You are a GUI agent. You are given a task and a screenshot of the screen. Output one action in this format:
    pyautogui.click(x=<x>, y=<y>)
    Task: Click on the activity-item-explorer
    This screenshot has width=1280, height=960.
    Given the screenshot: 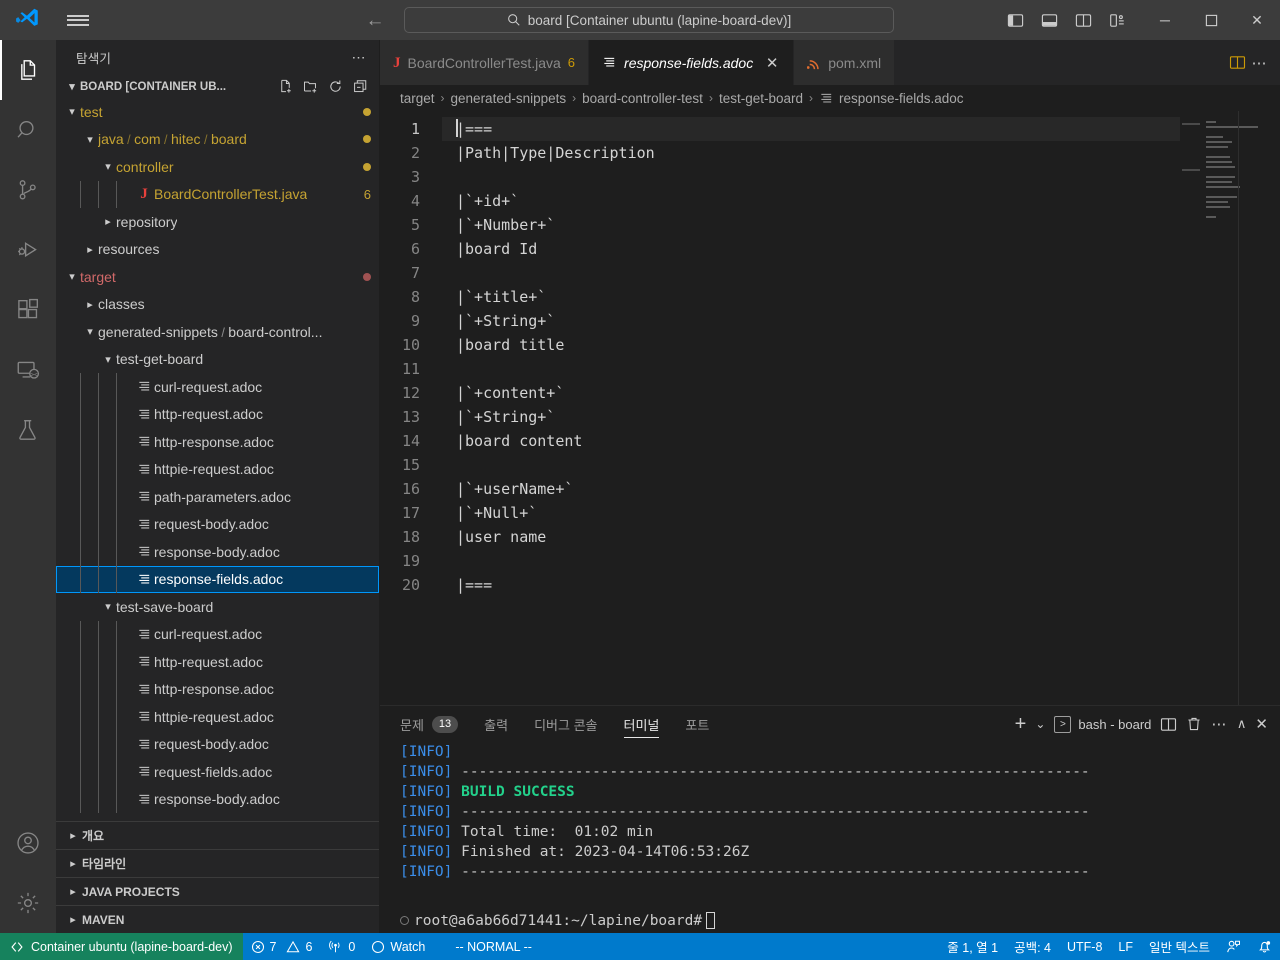 What is the action you would take?
    pyautogui.click(x=28, y=70)
    